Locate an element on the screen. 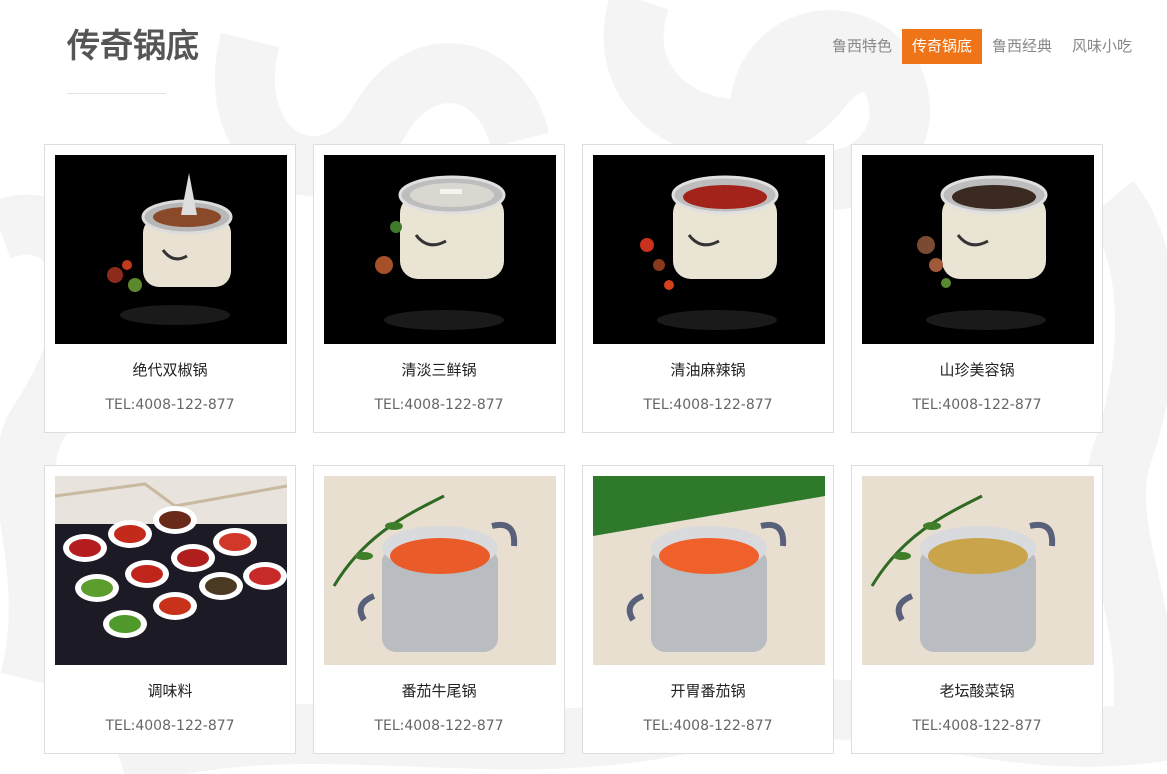 This screenshot has width=1167, height=774. product-card: 山珍美容锅 TEL:4008-122-877 is located at coordinates (977, 288).